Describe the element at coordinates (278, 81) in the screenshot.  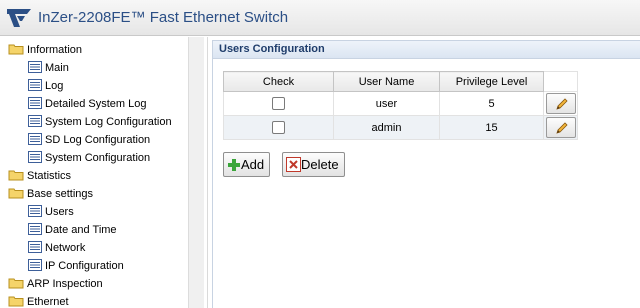
I see `column-header-check: Check` at that location.